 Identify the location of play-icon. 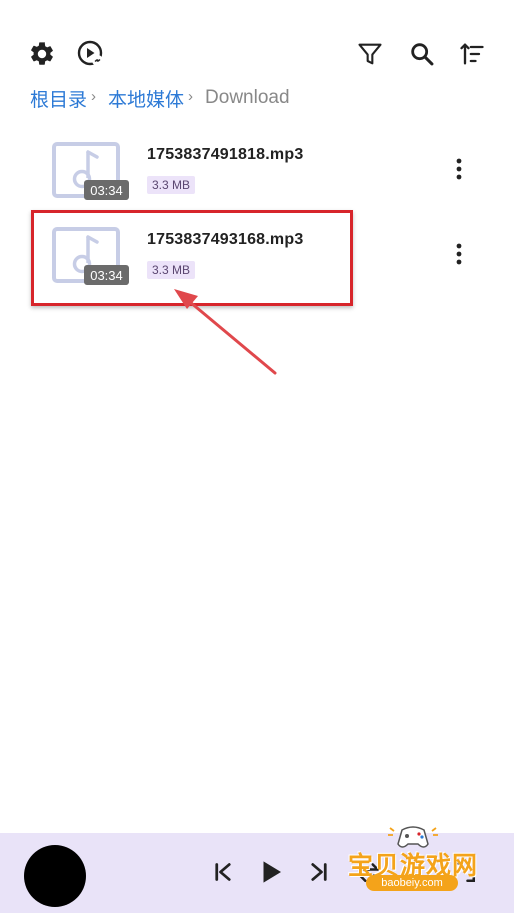
(272, 872).